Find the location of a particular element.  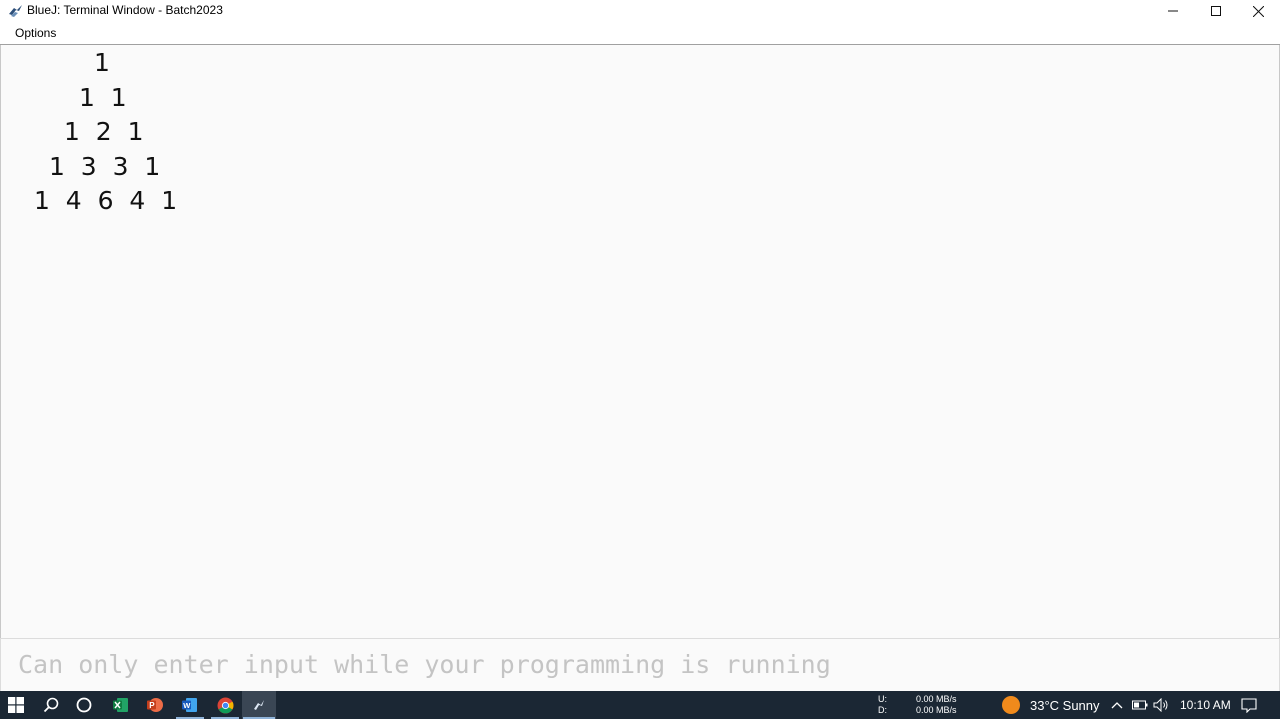

word-icon: W is located at coordinates (190, 705).